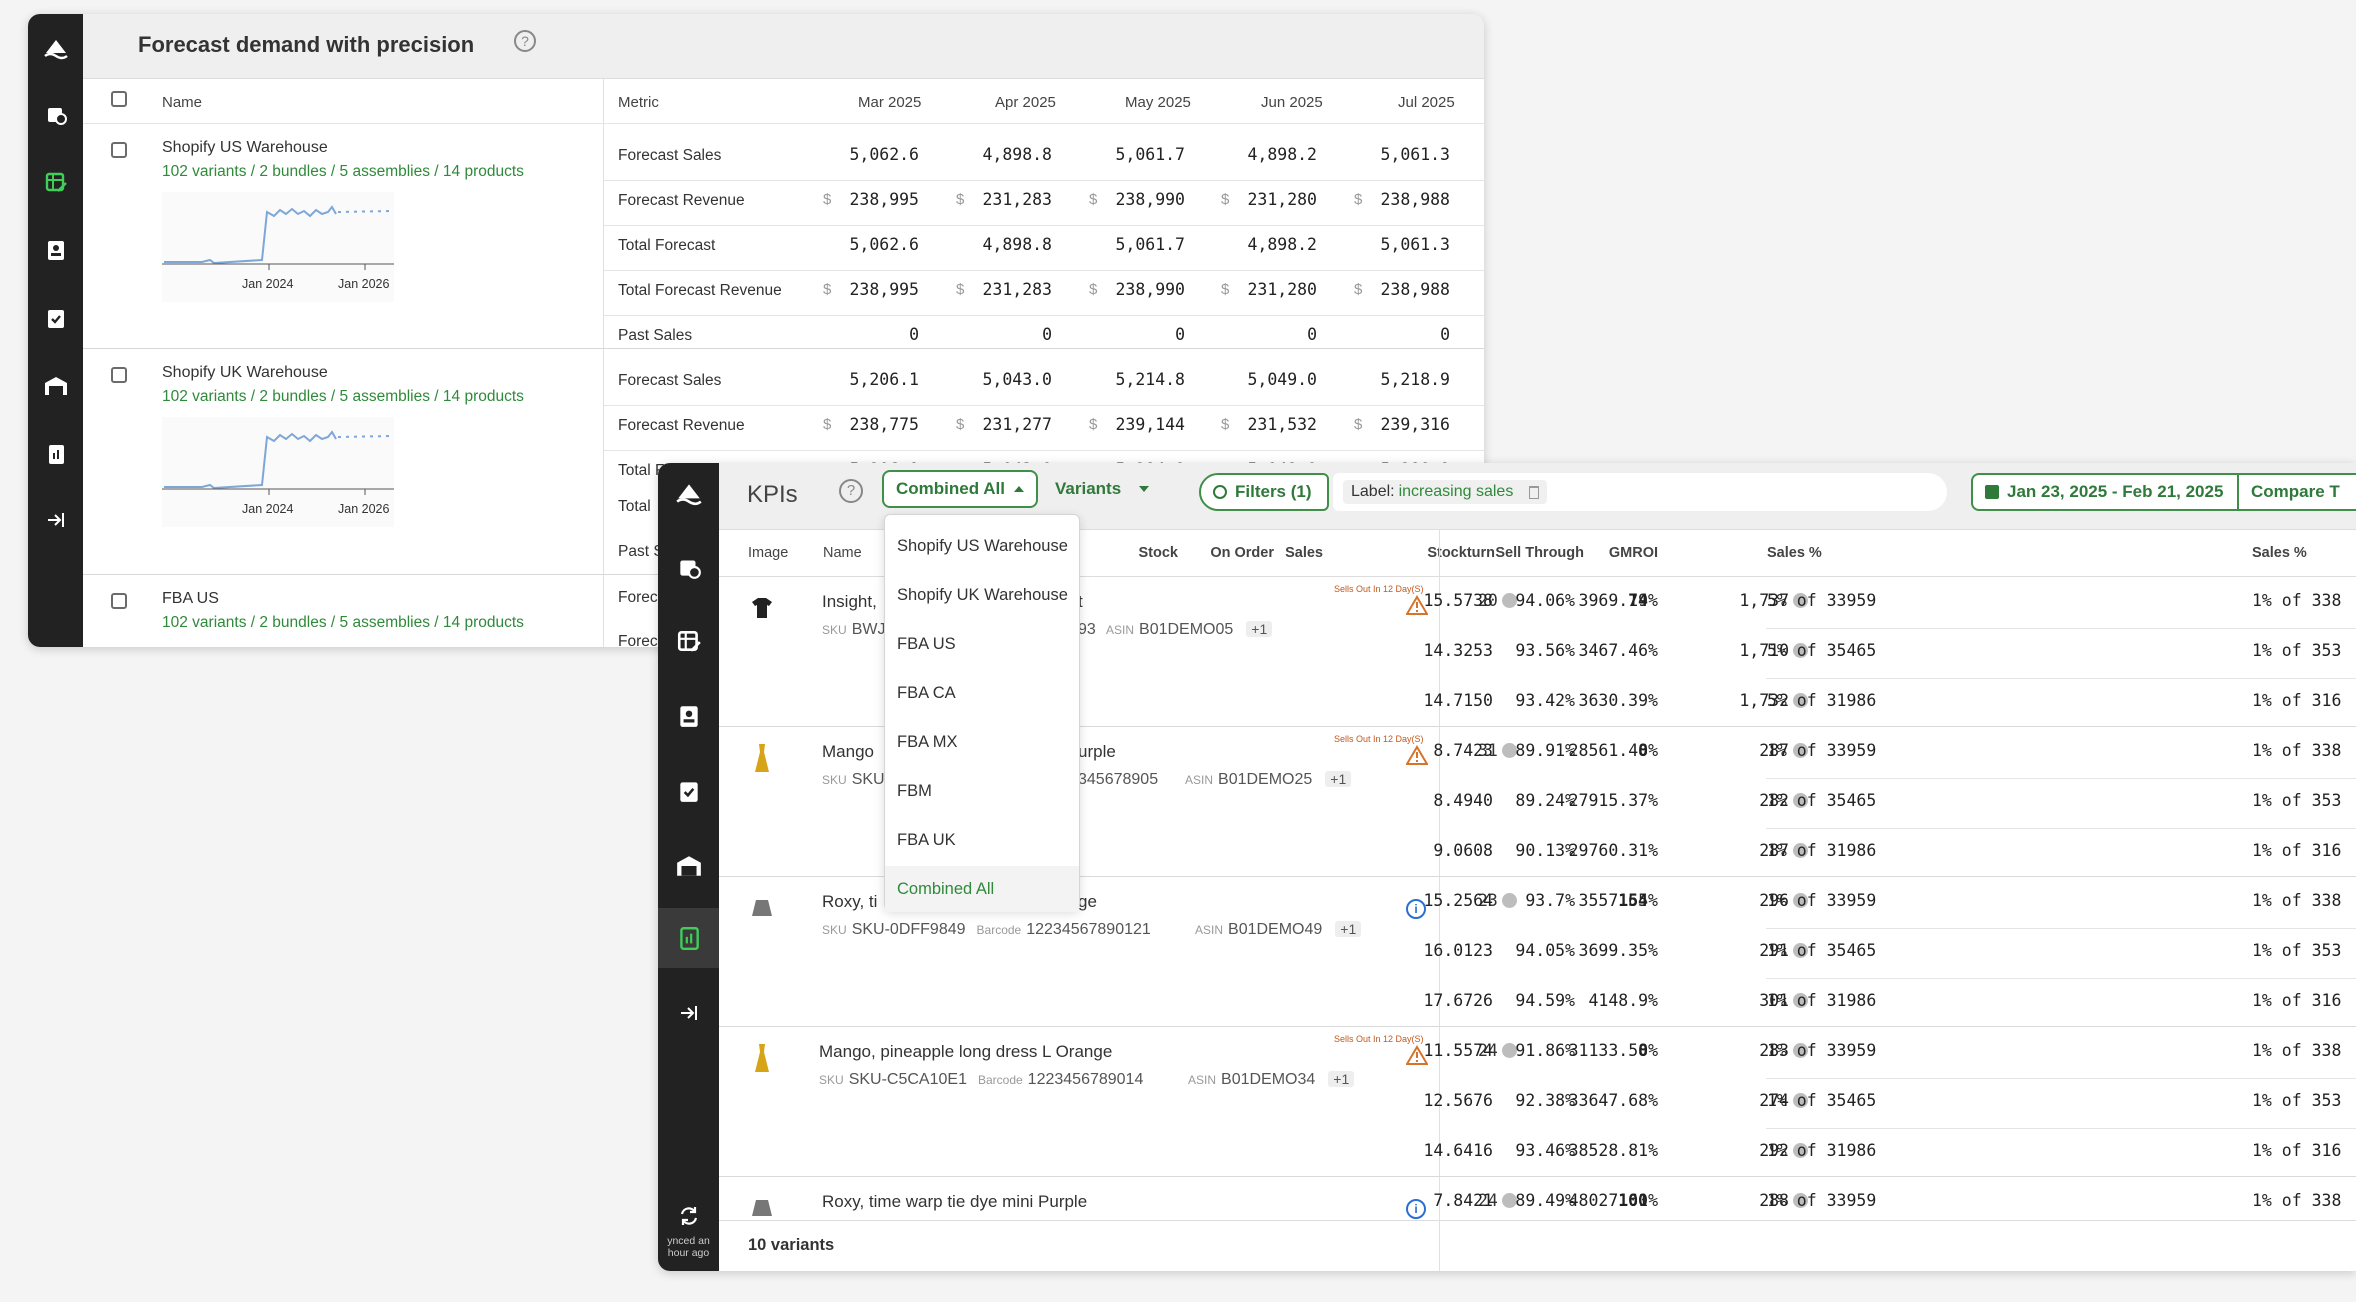 This screenshot has width=2356, height=1302. Describe the element at coordinates (2105, 492) in the screenshot. I see `date-range-button: Jan 23, 2025 - Feb 21, 2025` at that location.